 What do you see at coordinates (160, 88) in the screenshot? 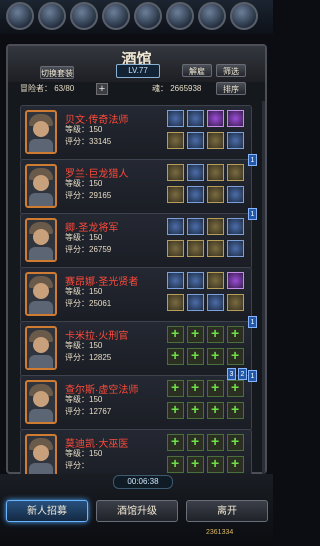
I see `soul-label: 魂：` at bounding box center [160, 88].